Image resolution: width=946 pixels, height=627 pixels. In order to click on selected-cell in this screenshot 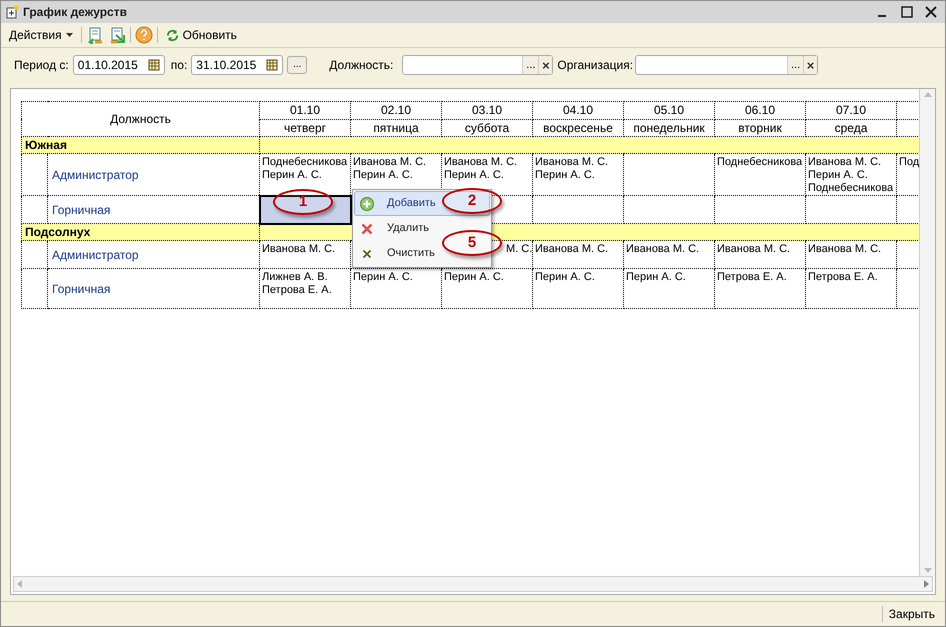, I will do `click(305, 210)`.